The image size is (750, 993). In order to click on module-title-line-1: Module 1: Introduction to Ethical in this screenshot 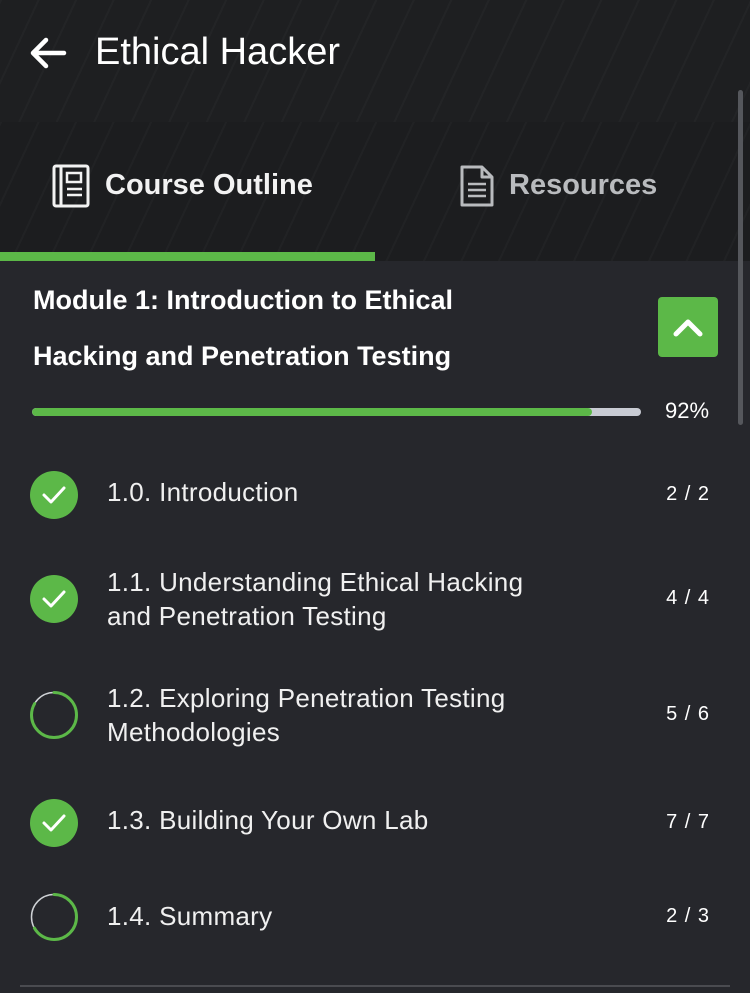, I will do `click(243, 300)`.